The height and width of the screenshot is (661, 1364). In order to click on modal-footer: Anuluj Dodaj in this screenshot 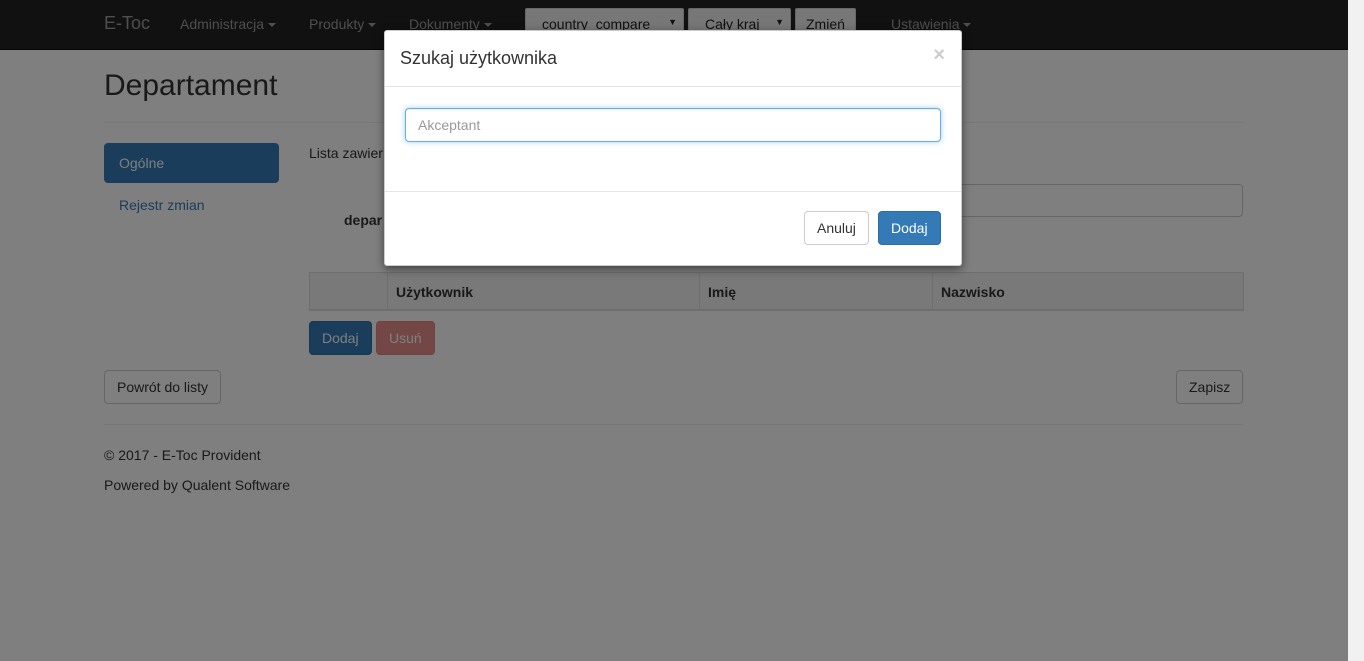, I will do `click(673, 228)`.